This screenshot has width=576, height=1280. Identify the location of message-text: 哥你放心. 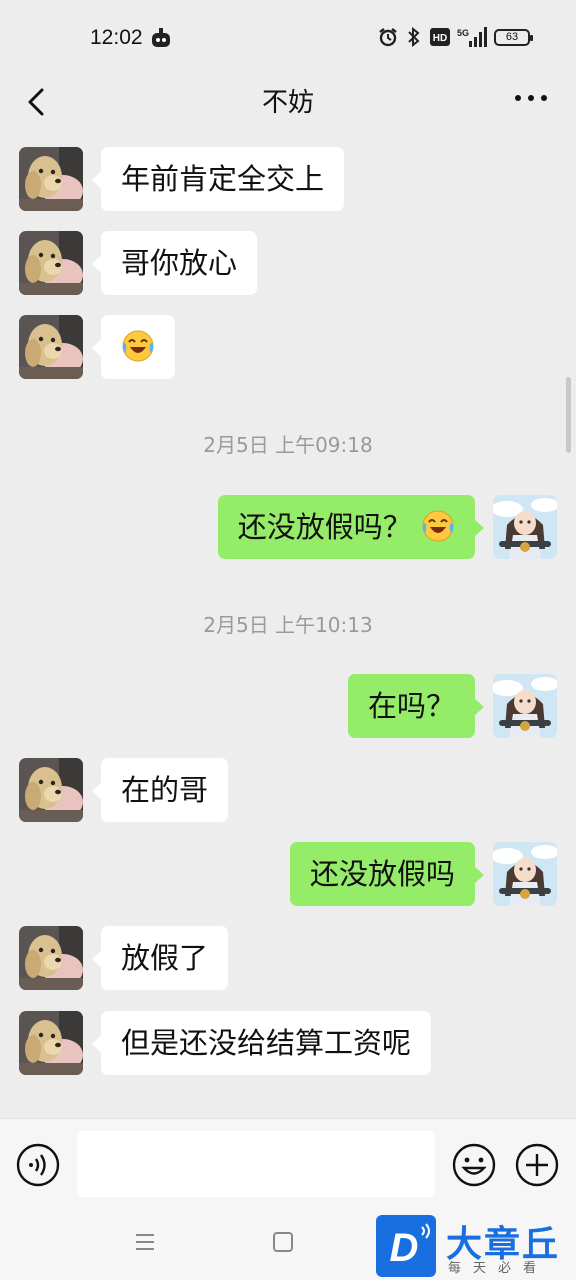
(179, 263).